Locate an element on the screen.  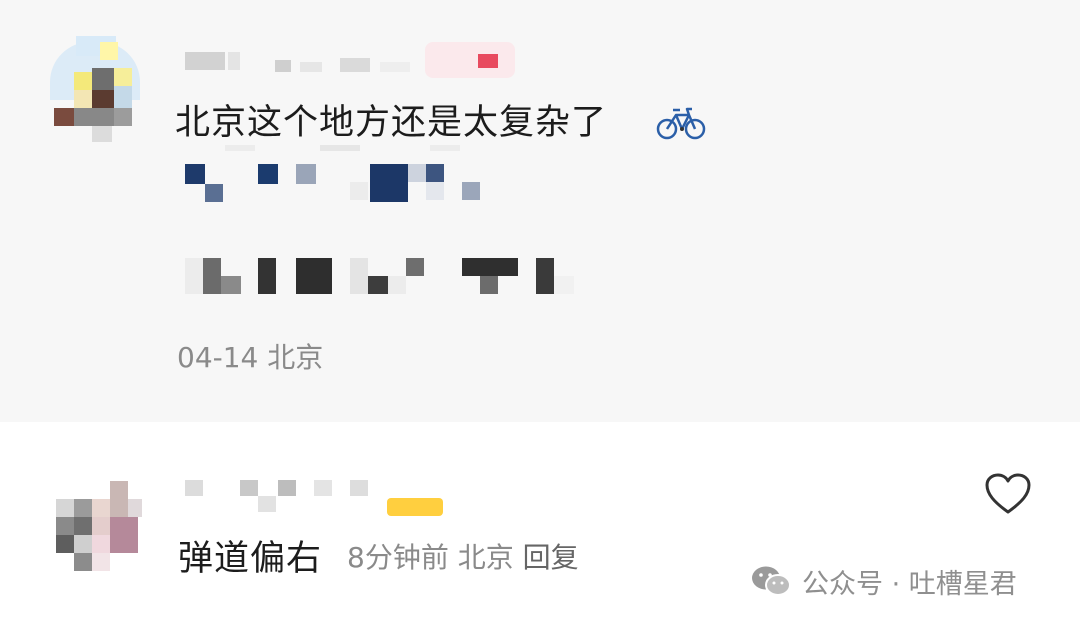
watermark-text: 公众号 · 吐槽星君 is located at coordinates (909, 584).